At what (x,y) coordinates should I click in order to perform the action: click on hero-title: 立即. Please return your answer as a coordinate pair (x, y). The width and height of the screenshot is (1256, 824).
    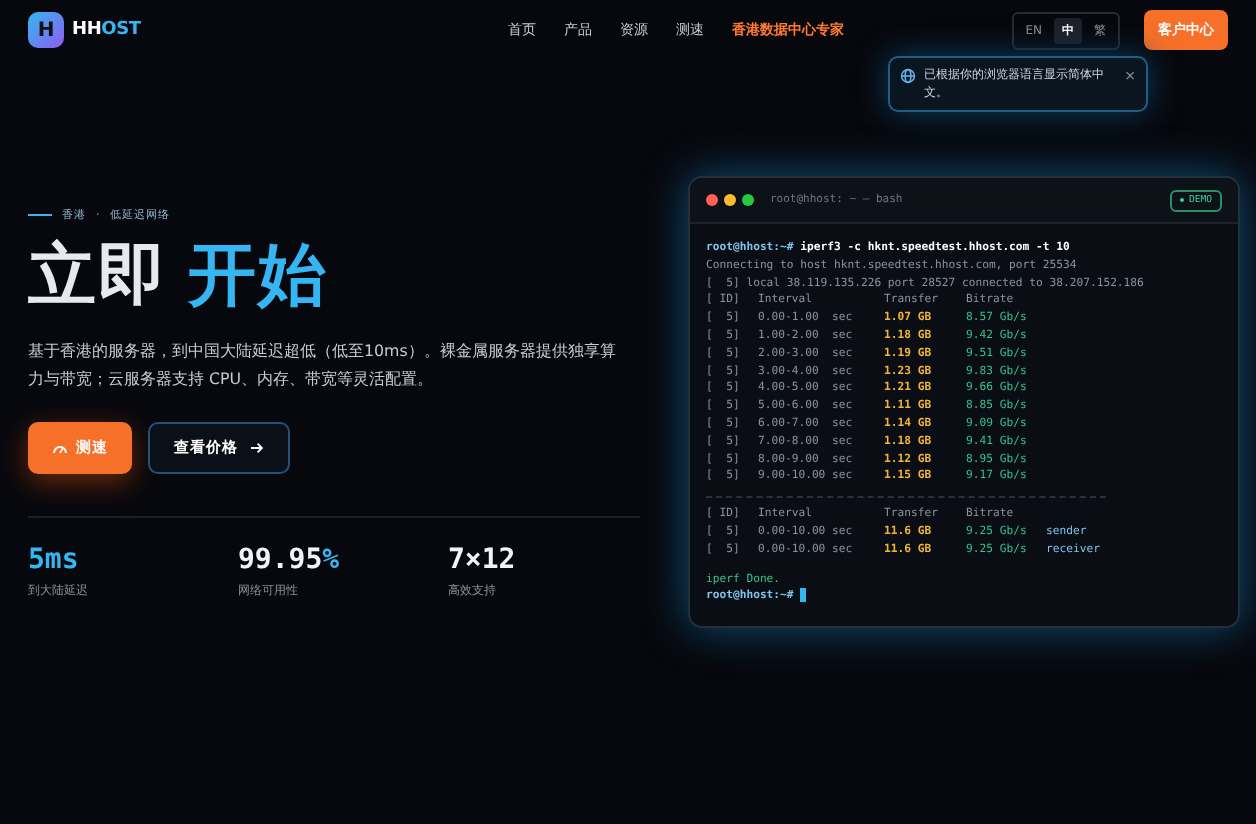
    Looking at the image, I should click on (98, 277).